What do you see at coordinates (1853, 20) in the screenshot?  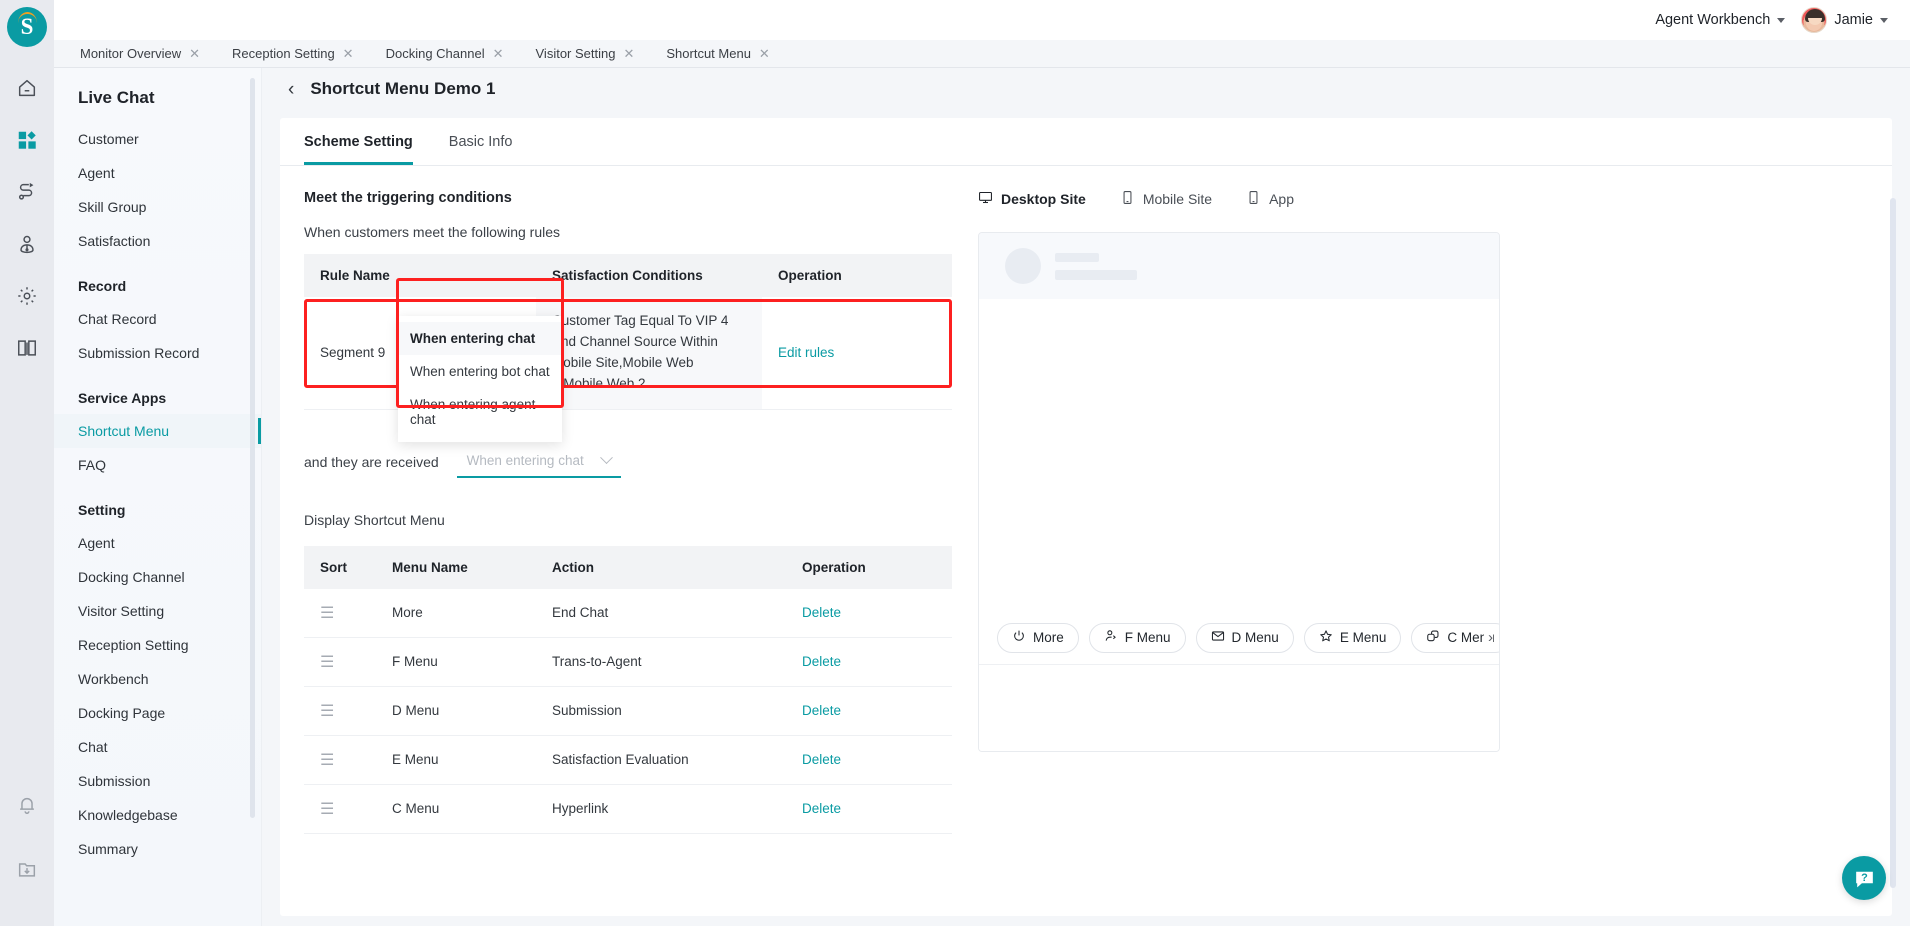 I see `user-name: Jamie` at bounding box center [1853, 20].